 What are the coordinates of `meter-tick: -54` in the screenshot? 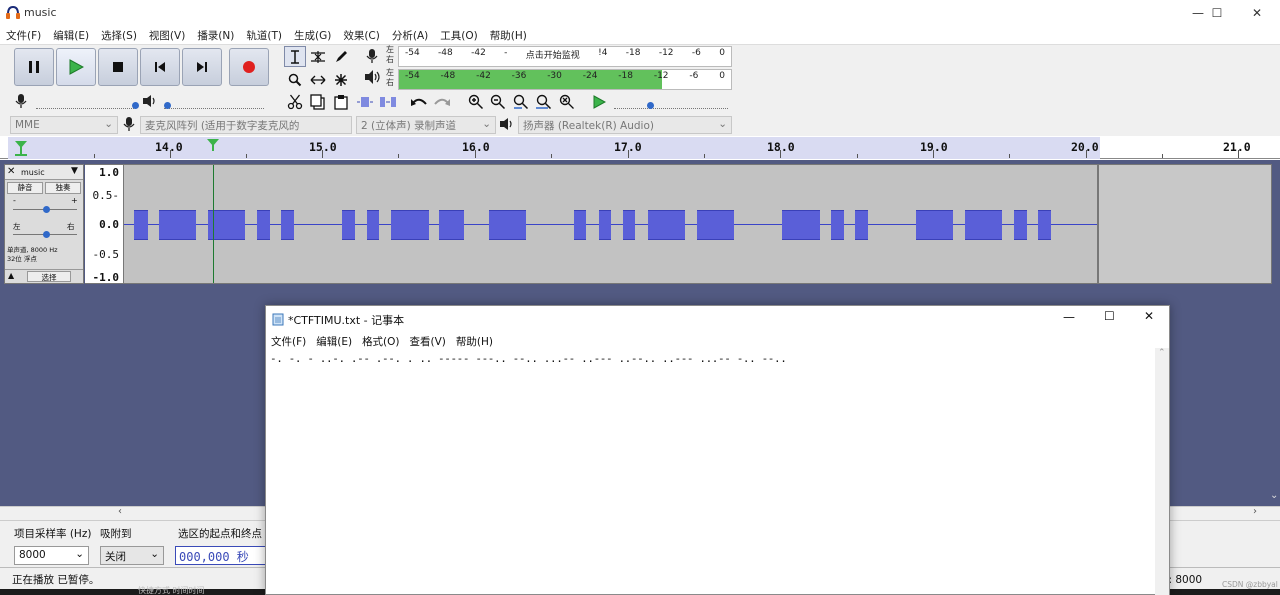 It's located at (412, 53).